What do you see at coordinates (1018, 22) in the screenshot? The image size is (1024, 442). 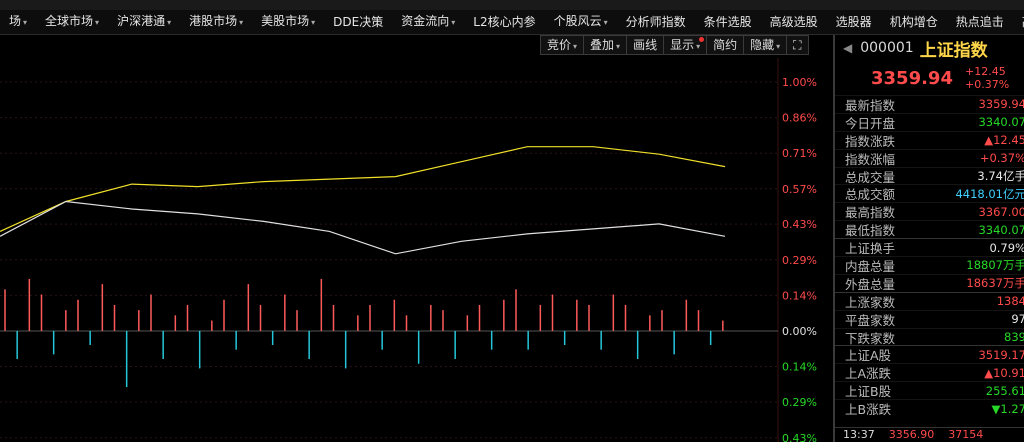 I see `menu-item: 高成长性` at bounding box center [1018, 22].